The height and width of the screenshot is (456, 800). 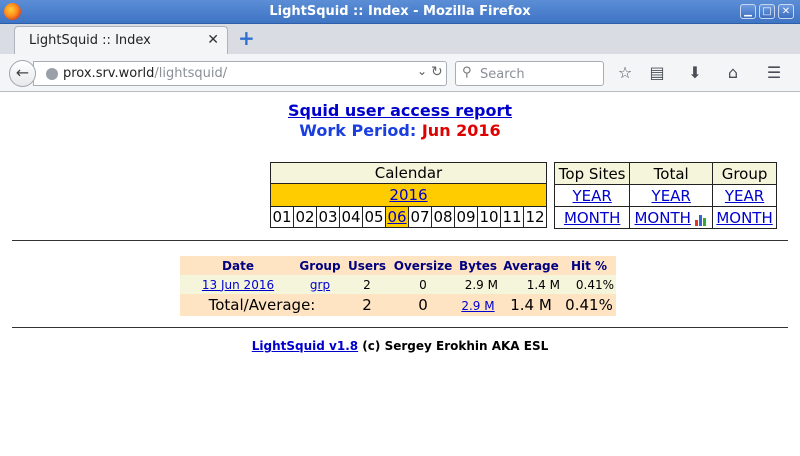 I want to click on col-users: Users, so click(x=367, y=265).